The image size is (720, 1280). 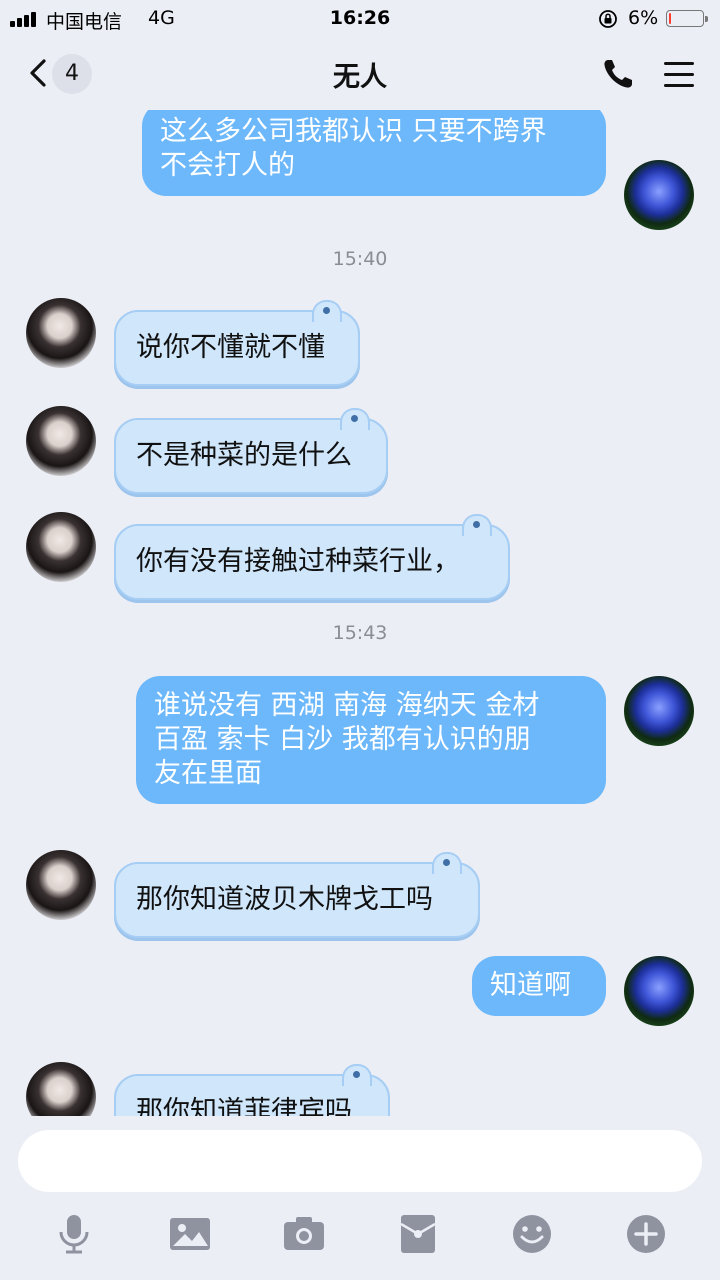 I want to click on unread-count-badge: 4, so click(x=72, y=74).